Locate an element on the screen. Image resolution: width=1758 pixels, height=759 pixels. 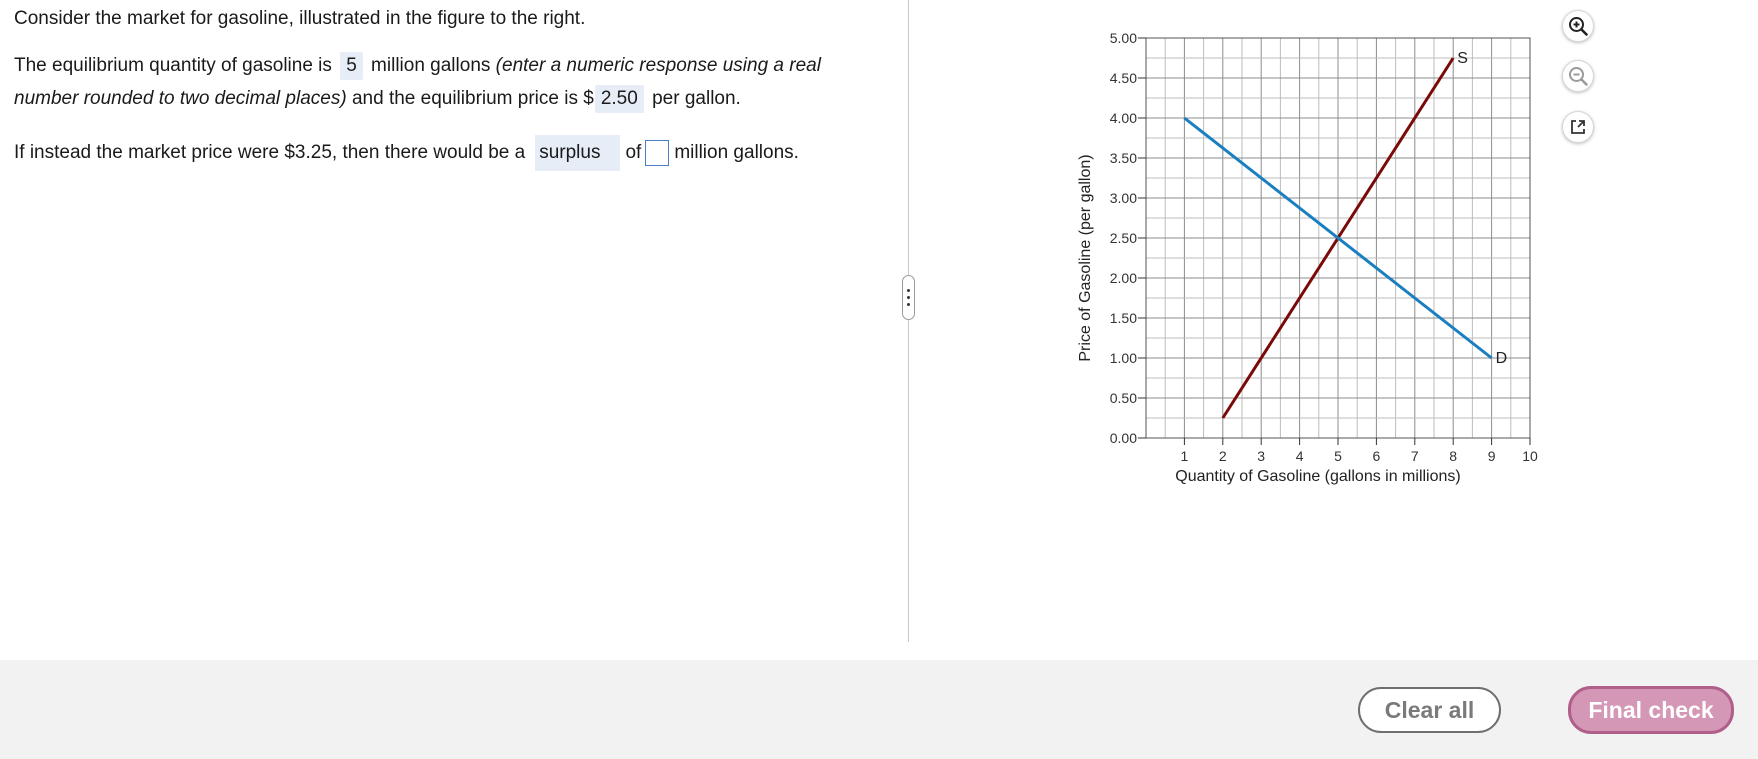
y-tick-label: 4.00 is located at coordinates (1123, 118).